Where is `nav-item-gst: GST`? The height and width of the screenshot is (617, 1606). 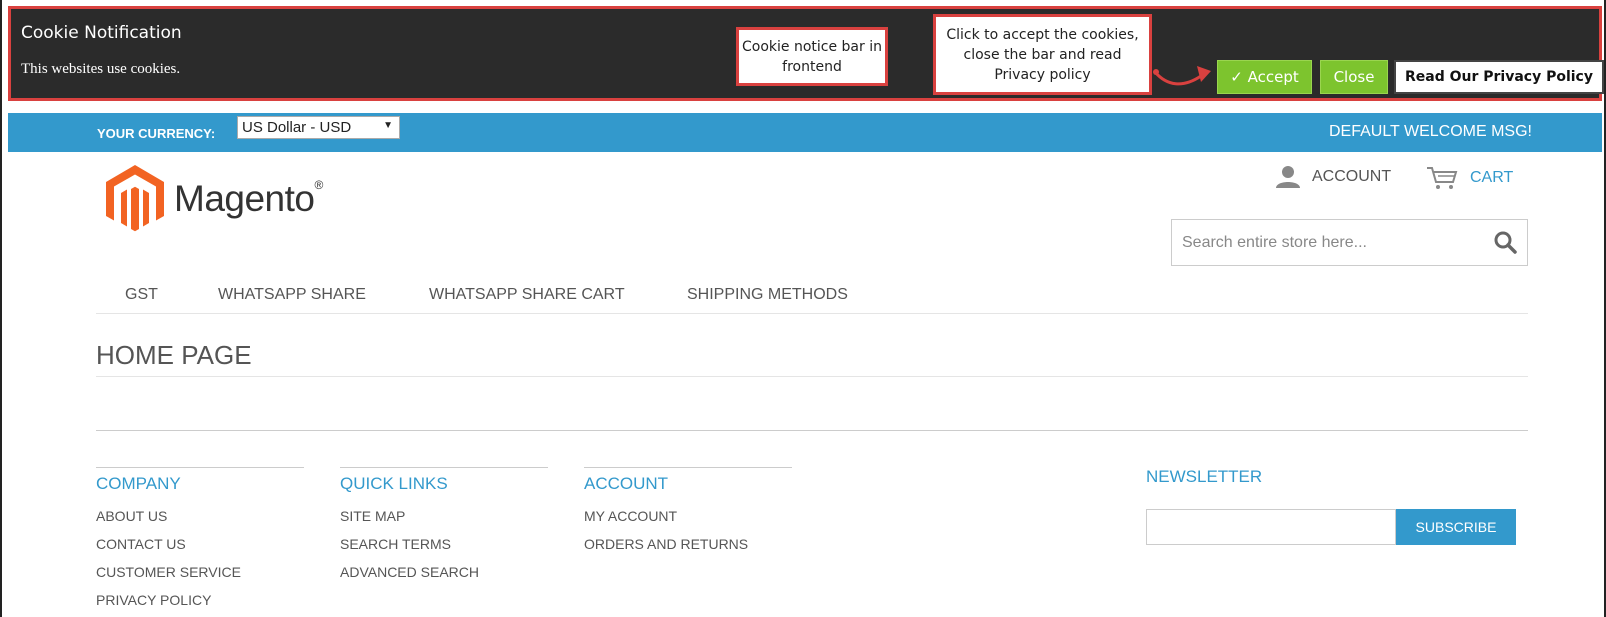
nav-item-gst: GST is located at coordinates (141, 295).